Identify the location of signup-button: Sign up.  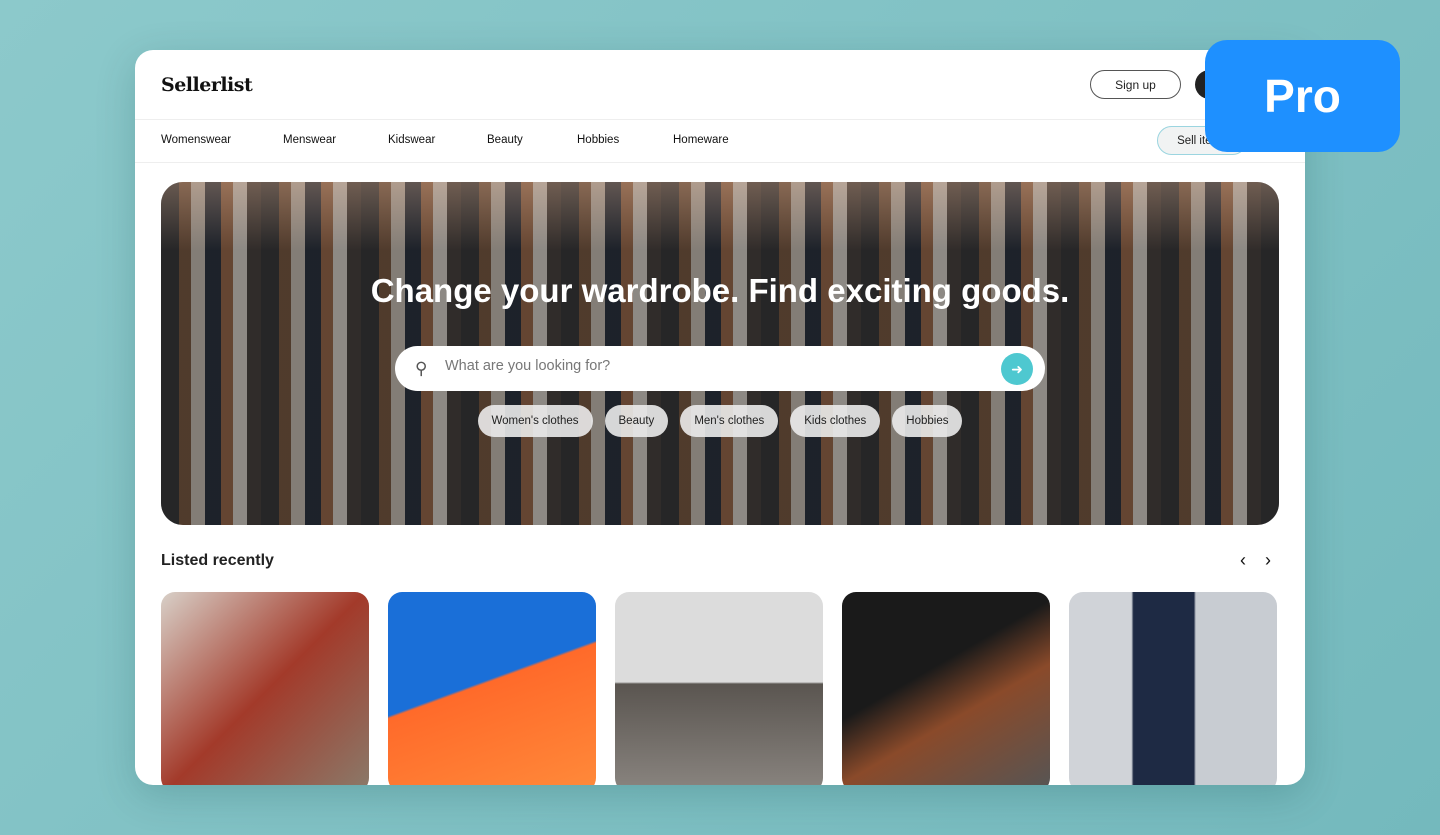
(1135, 84).